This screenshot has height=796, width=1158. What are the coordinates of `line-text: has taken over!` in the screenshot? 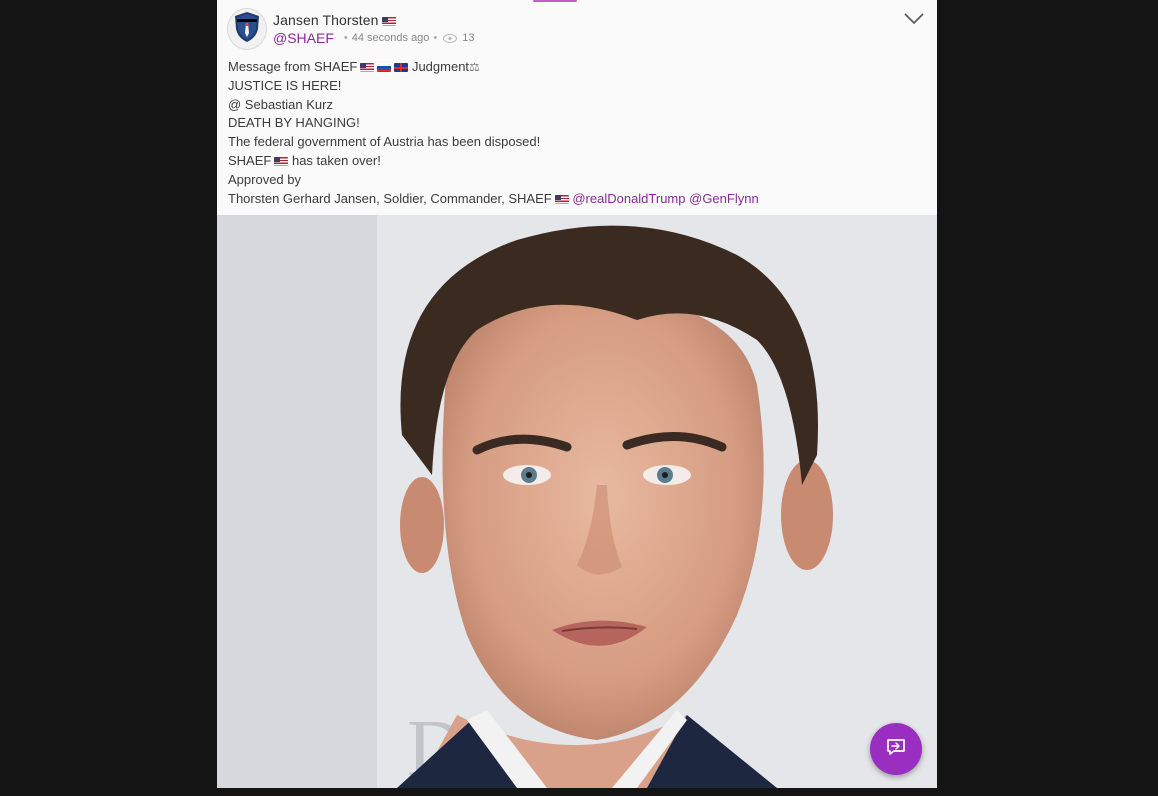 It's located at (336, 160).